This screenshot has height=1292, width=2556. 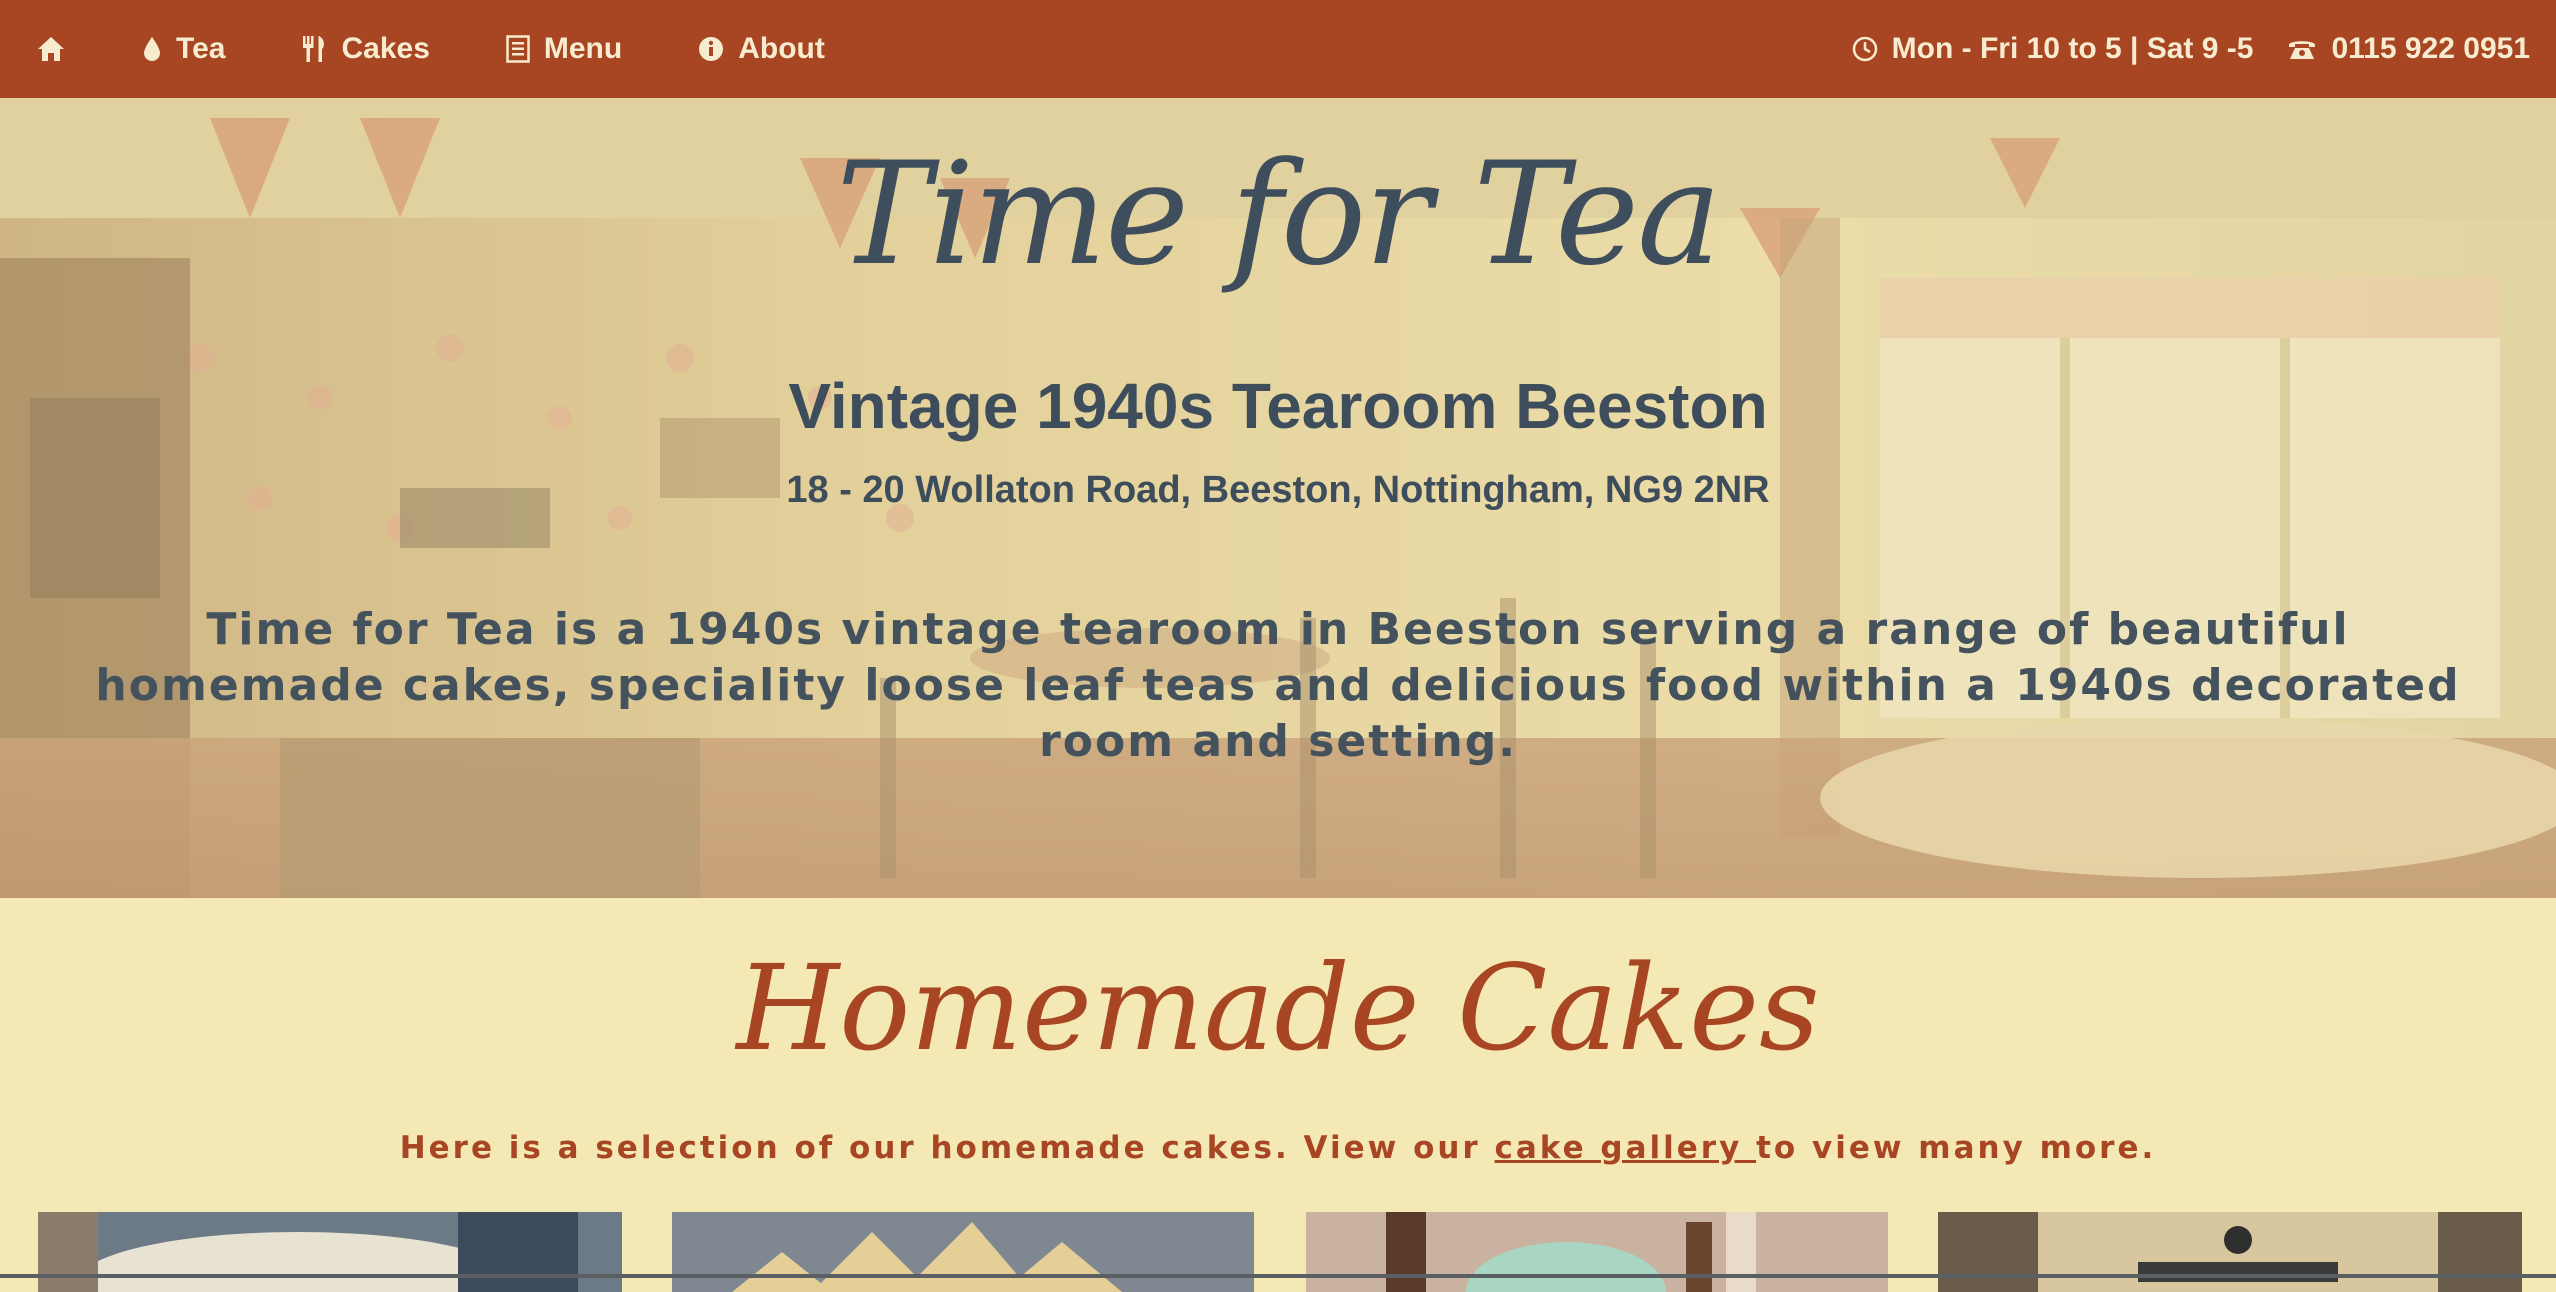 I want to click on phone-icon, so click(x=2302, y=49).